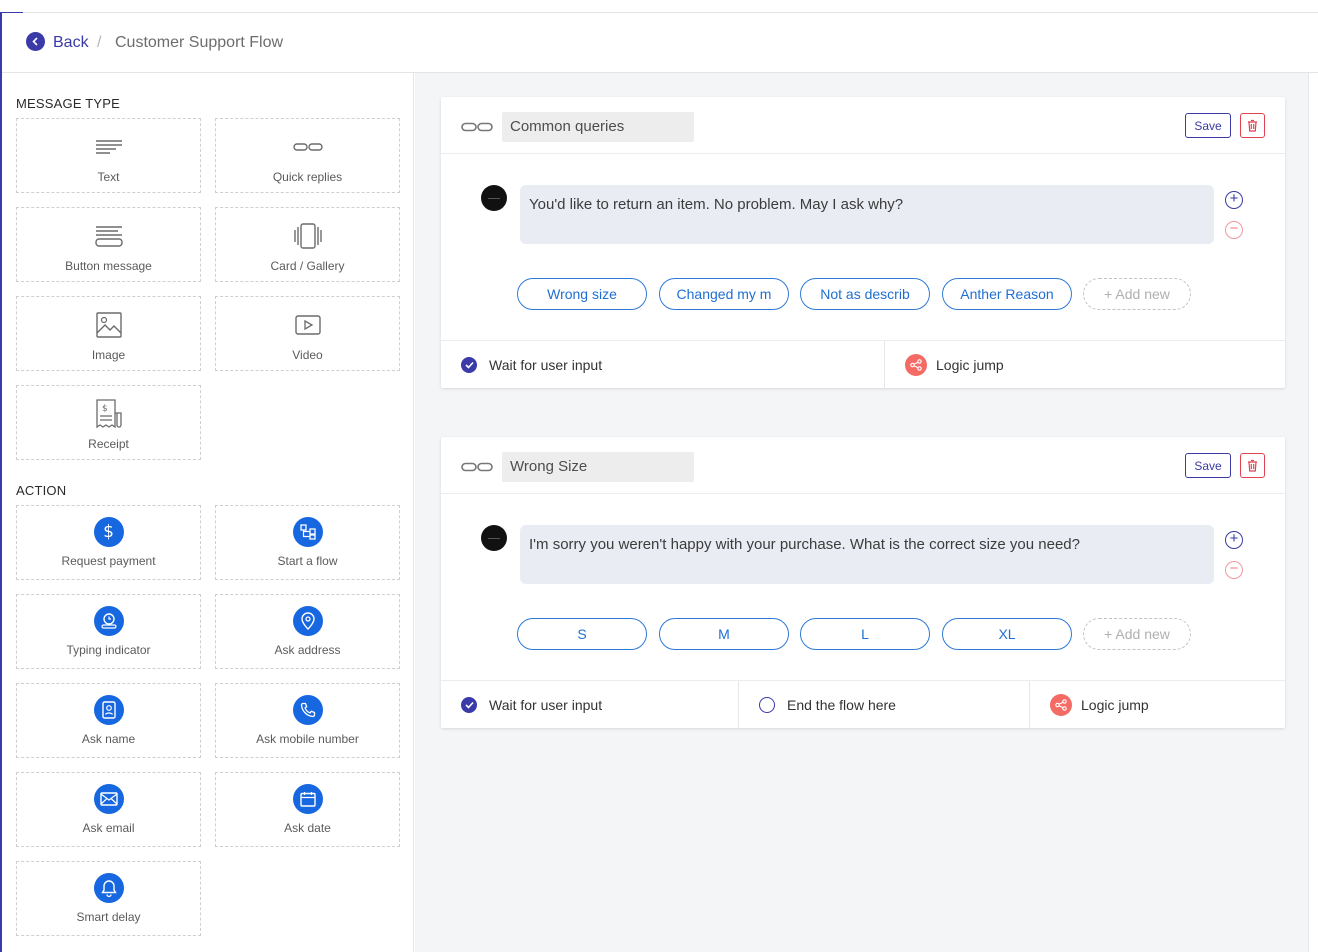  Describe the element at coordinates (108, 621) in the screenshot. I see `typing-indicator-icon` at that location.